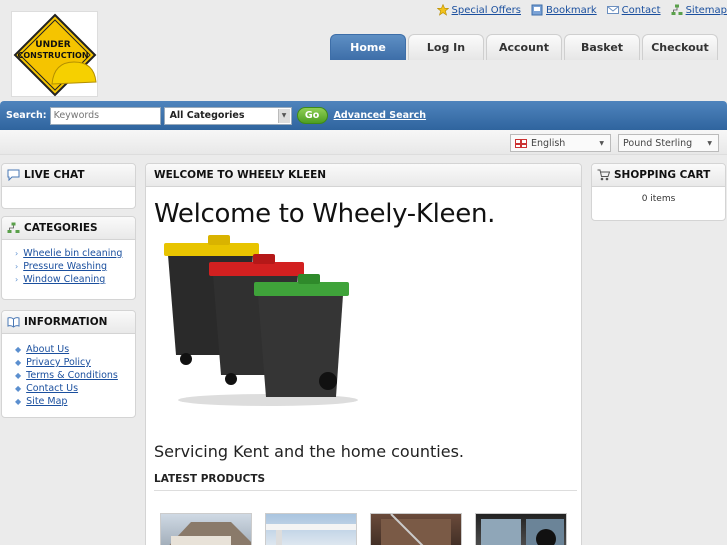 The height and width of the screenshot is (545, 727). What do you see at coordinates (54, 175) in the screenshot?
I see `live-chat-title: LIVE CHAT` at bounding box center [54, 175].